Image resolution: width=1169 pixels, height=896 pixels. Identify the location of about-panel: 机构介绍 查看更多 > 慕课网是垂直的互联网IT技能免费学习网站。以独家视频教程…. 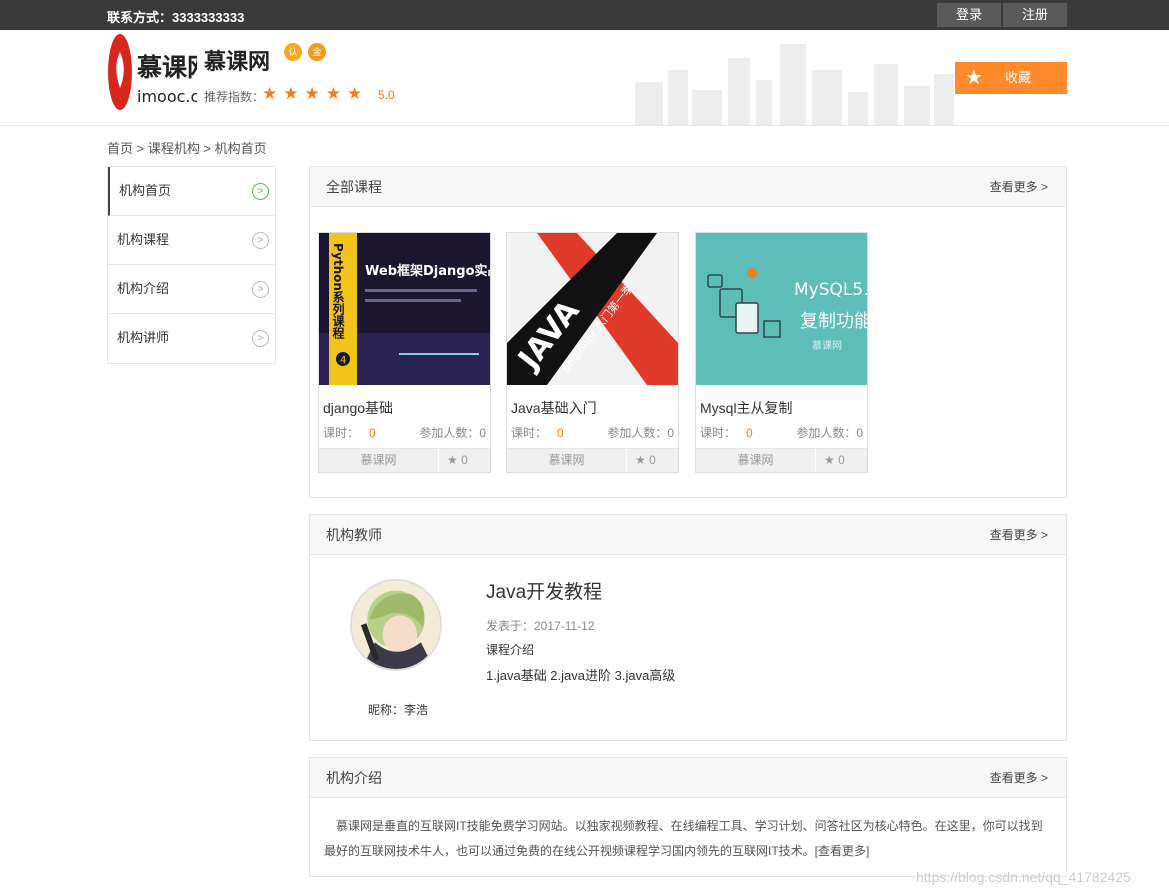
(688, 817).